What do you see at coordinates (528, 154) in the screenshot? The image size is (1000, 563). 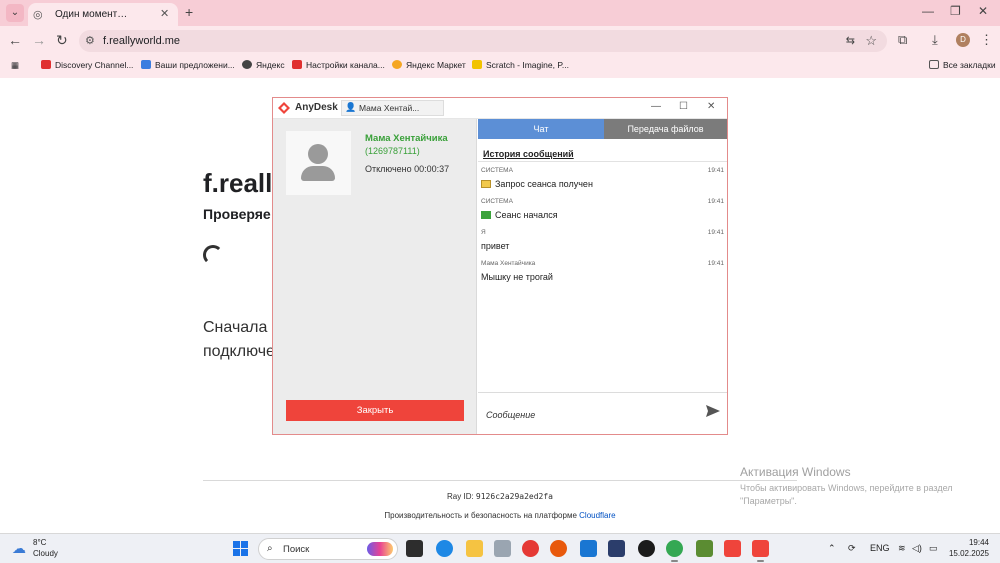 I see `history-title: История сообщений` at bounding box center [528, 154].